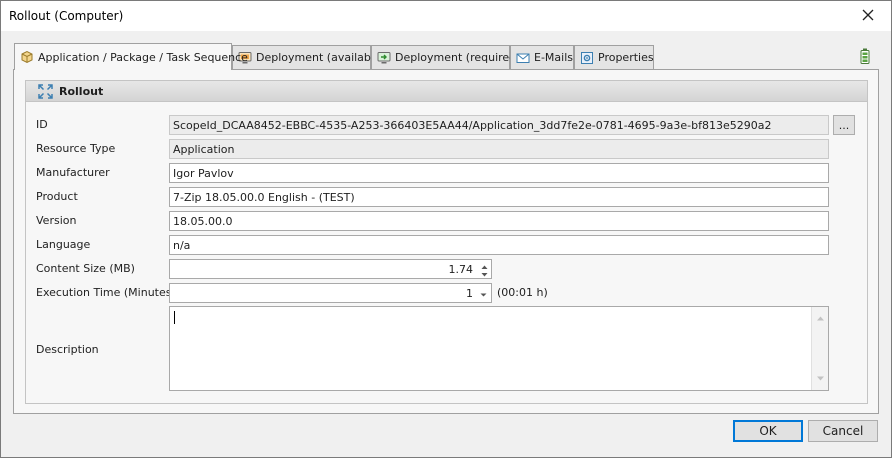 The width and height of the screenshot is (892, 458). I want to click on cancel-button: Cancel, so click(843, 431).